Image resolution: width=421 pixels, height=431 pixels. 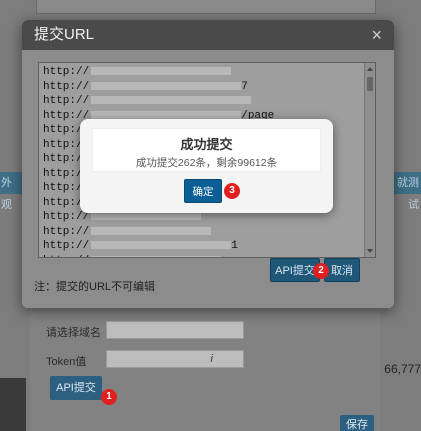 I want to click on scroll-thumb, so click(x=370, y=84).